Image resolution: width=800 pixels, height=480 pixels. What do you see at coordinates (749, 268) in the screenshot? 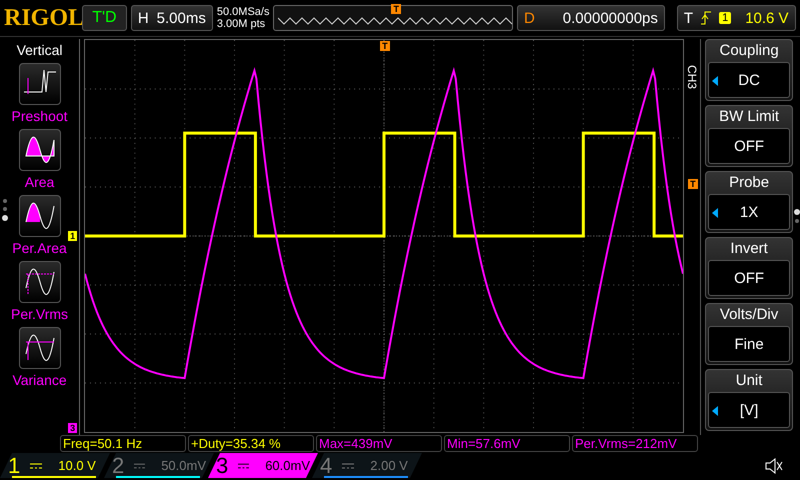
I see `menu-softkey: Invert OFF` at bounding box center [749, 268].